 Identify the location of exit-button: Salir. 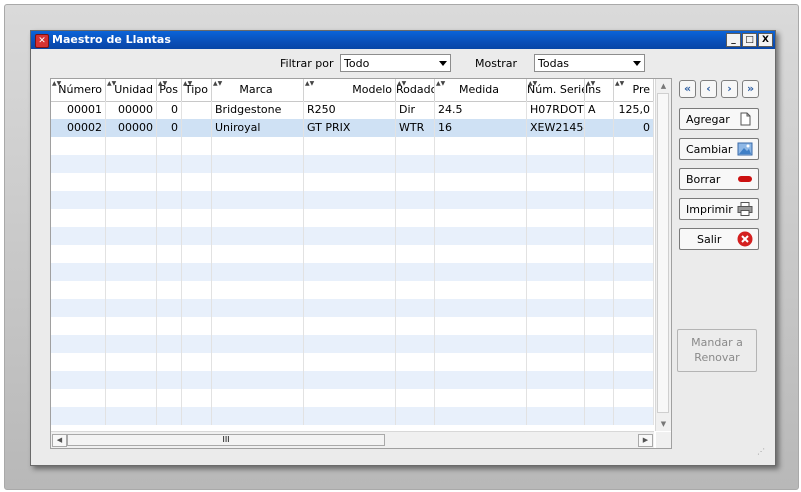
(719, 239).